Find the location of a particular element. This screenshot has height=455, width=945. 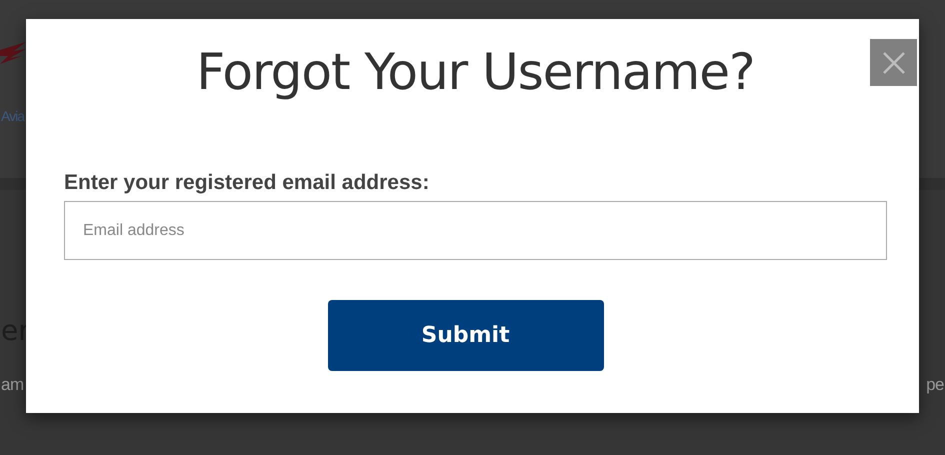

logo-icon is located at coordinates (13, 53).